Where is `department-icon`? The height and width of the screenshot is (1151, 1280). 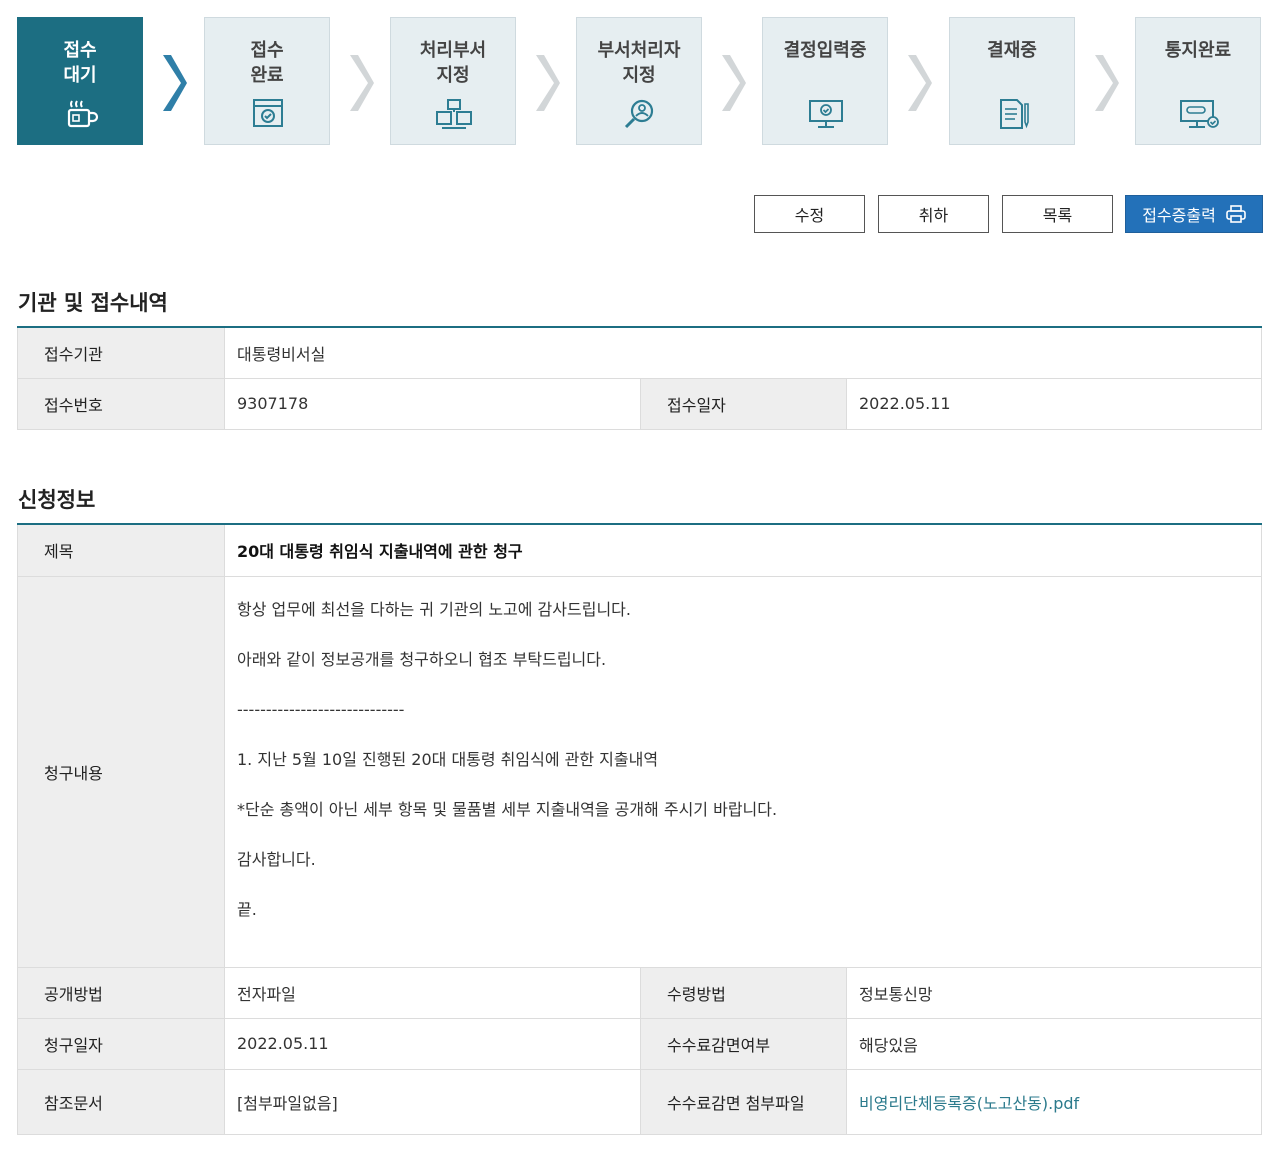 department-icon is located at coordinates (454, 114).